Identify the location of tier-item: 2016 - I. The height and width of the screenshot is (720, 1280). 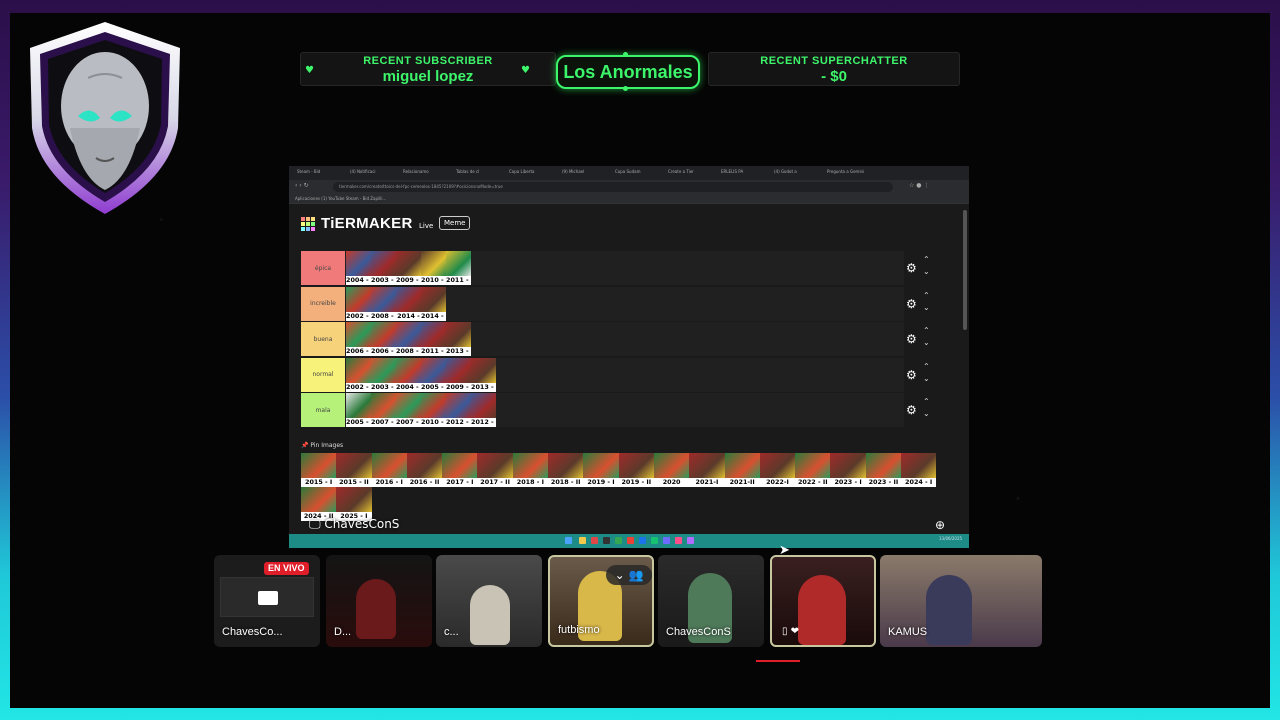
(389, 470).